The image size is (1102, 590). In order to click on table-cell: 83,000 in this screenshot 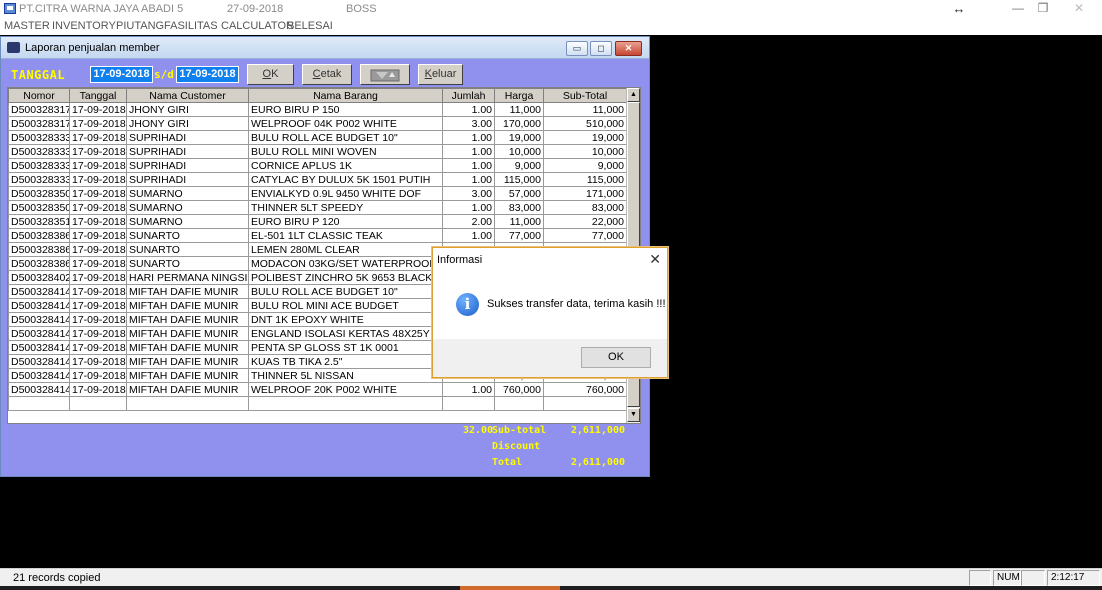, I will do `click(585, 207)`.